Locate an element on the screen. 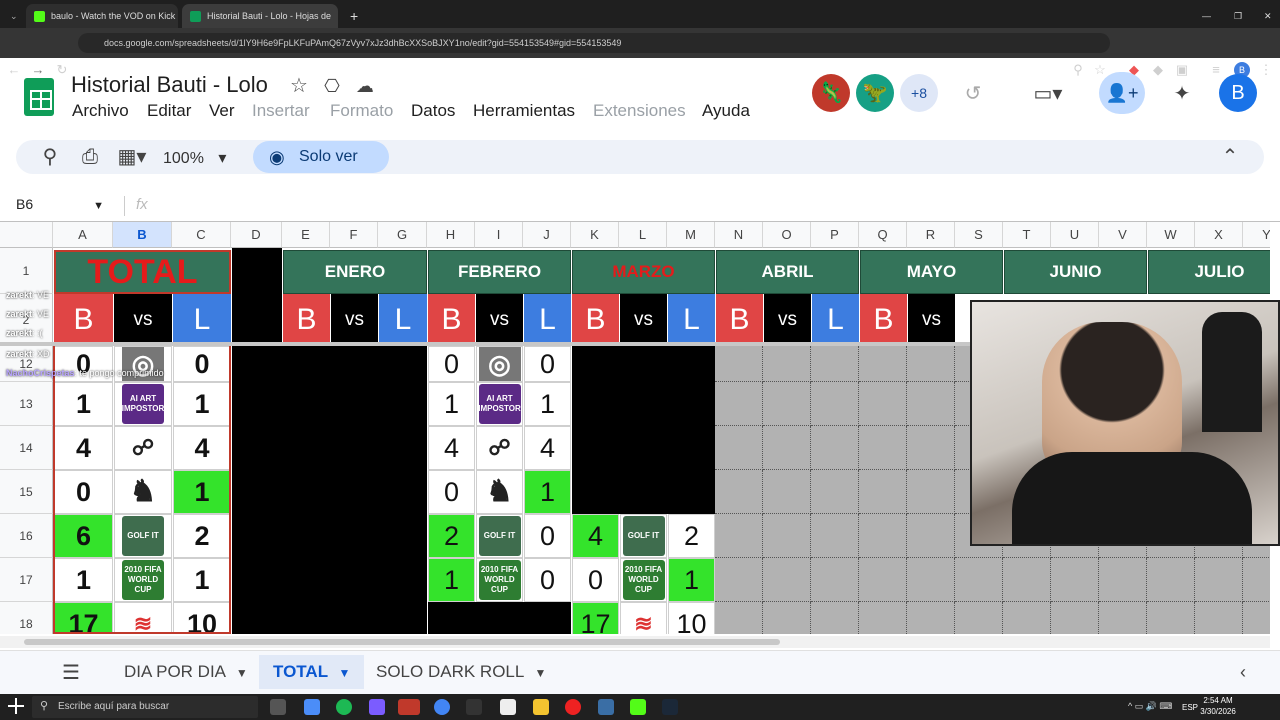  column-header-y: Y is located at coordinates (1256, 235).